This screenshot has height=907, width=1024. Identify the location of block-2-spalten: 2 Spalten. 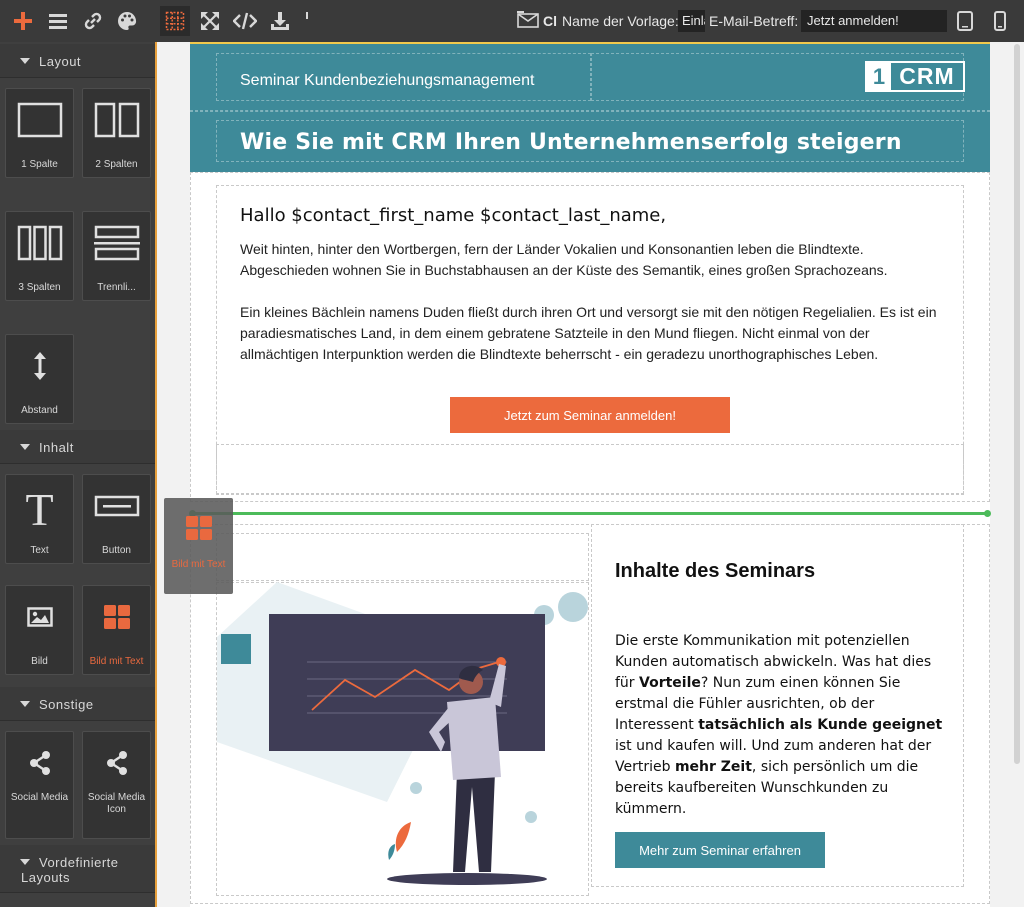
(116, 133).